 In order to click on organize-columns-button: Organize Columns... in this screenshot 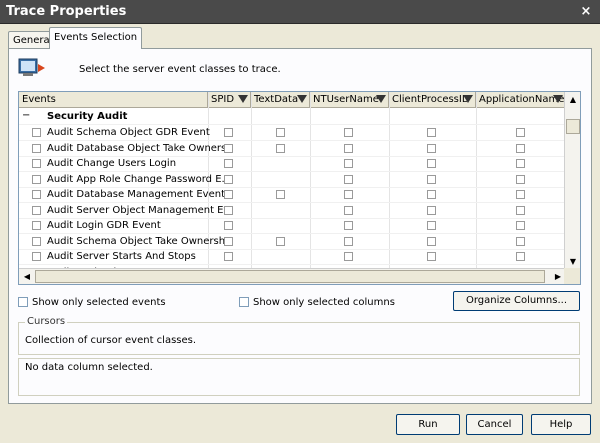, I will do `click(516, 301)`.